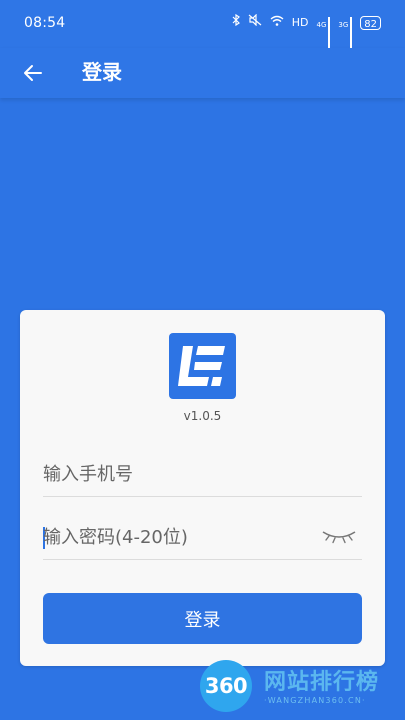 The height and width of the screenshot is (720, 405). I want to click on arrow-left-icon, so click(33, 73).